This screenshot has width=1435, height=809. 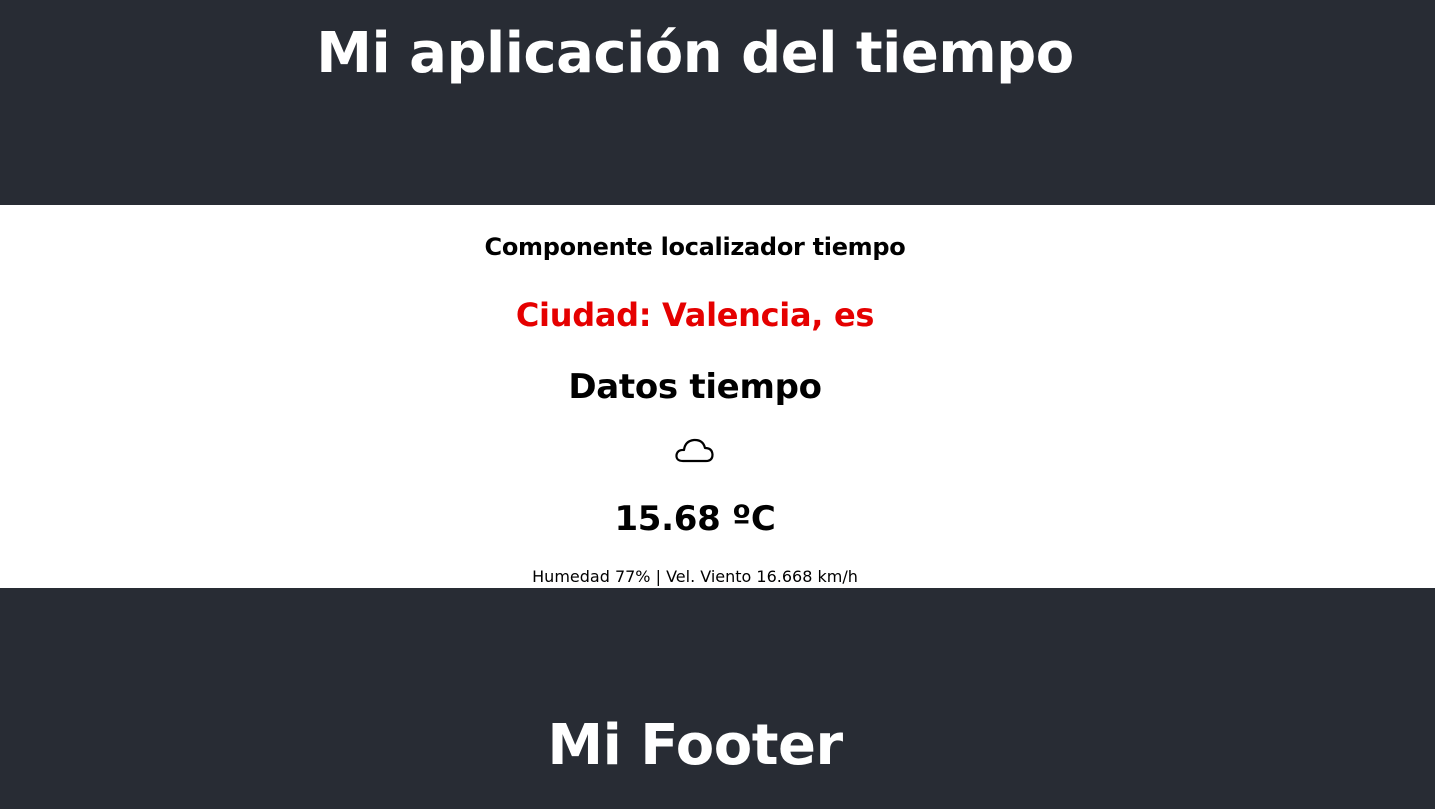 What do you see at coordinates (695, 247) in the screenshot?
I see `component-title: Componente localizador tiempo` at bounding box center [695, 247].